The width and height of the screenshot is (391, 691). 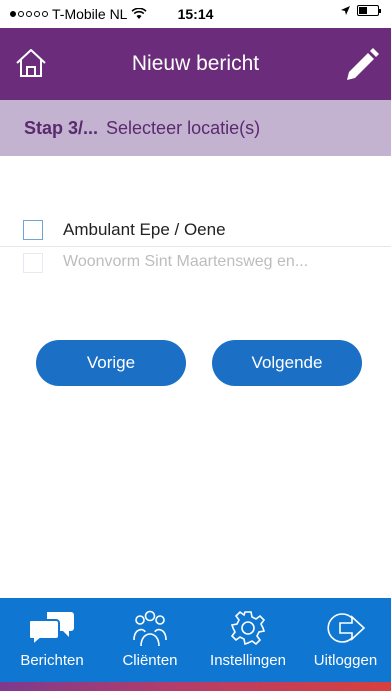 I want to click on step-bar: Stap 3/... Selecteer locatie(s), so click(x=195, y=128).